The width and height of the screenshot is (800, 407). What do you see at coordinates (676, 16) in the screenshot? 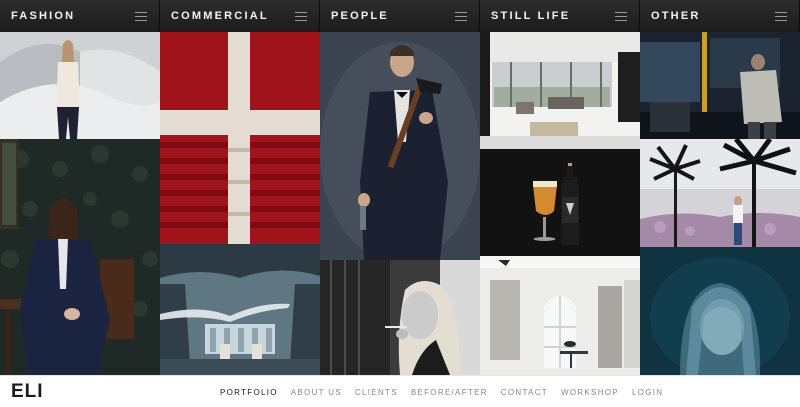
I see `column-title: OTHER` at bounding box center [676, 16].